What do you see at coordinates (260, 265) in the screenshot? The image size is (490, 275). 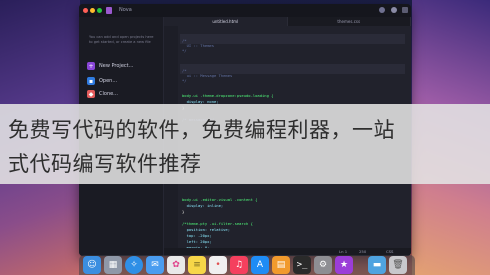 I see `app-store-icon: A` at bounding box center [260, 265].